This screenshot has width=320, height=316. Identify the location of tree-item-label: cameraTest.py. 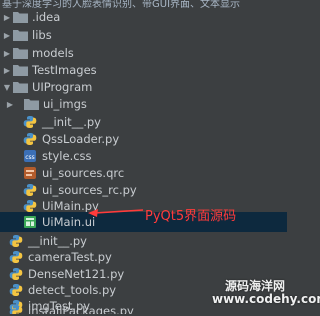
(70, 257).